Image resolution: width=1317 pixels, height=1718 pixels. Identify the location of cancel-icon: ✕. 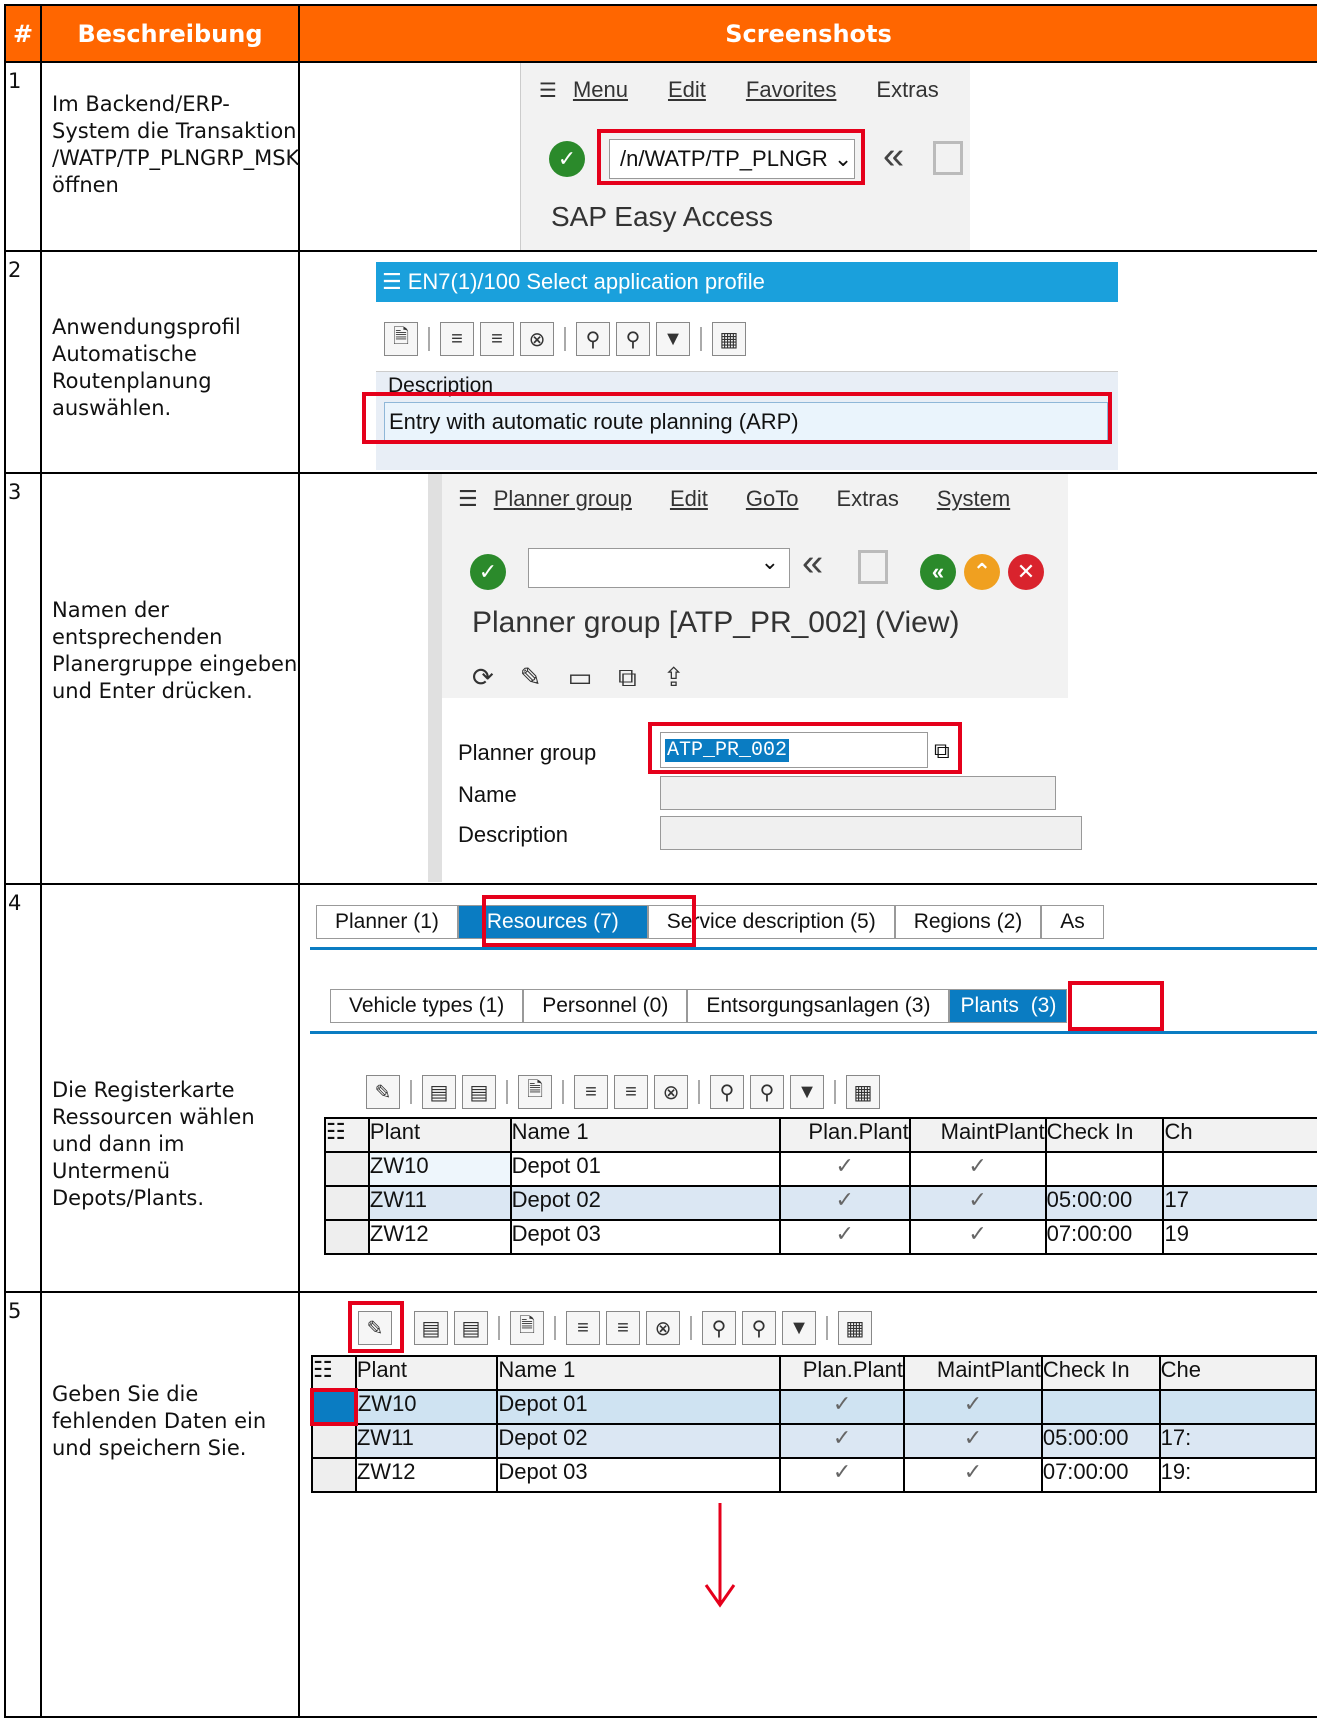
(1026, 572).